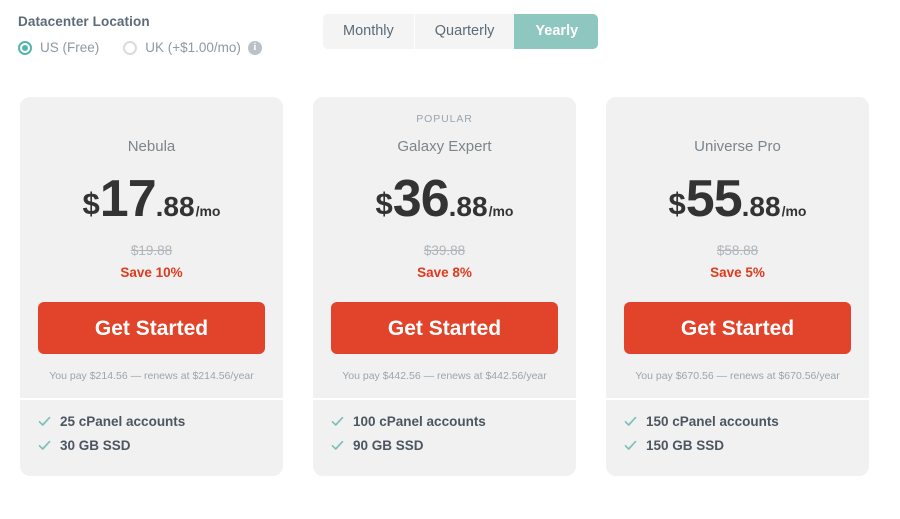  I want to click on radio-icon-uk, so click(130, 47).